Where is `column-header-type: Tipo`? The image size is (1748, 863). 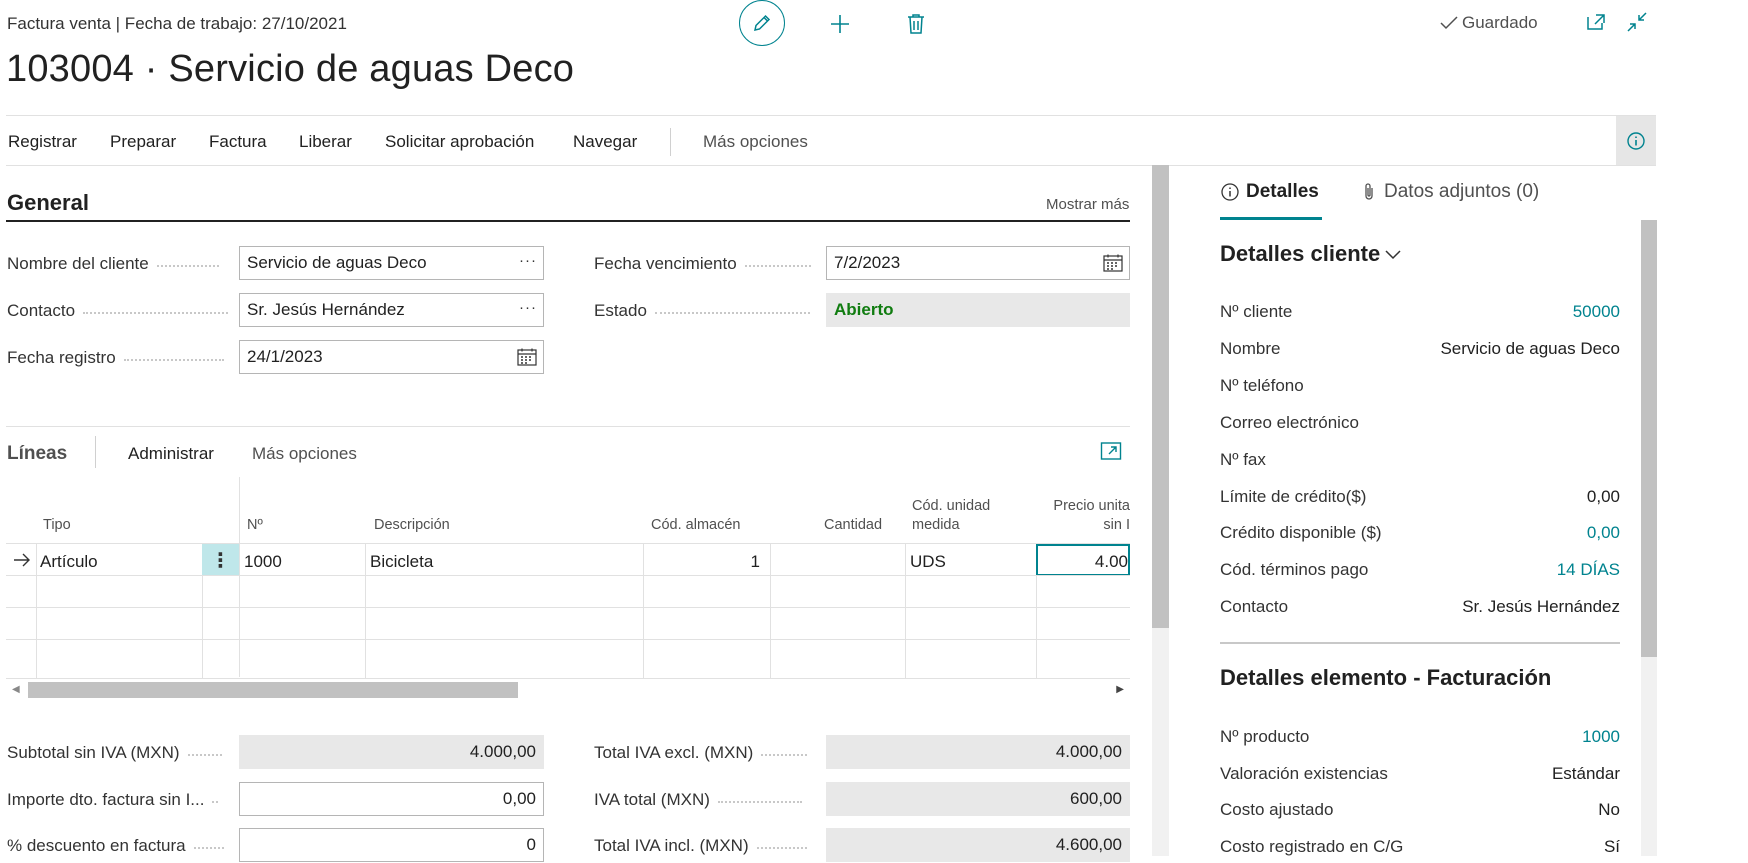 column-header-type: Tipo is located at coordinates (57, 525).